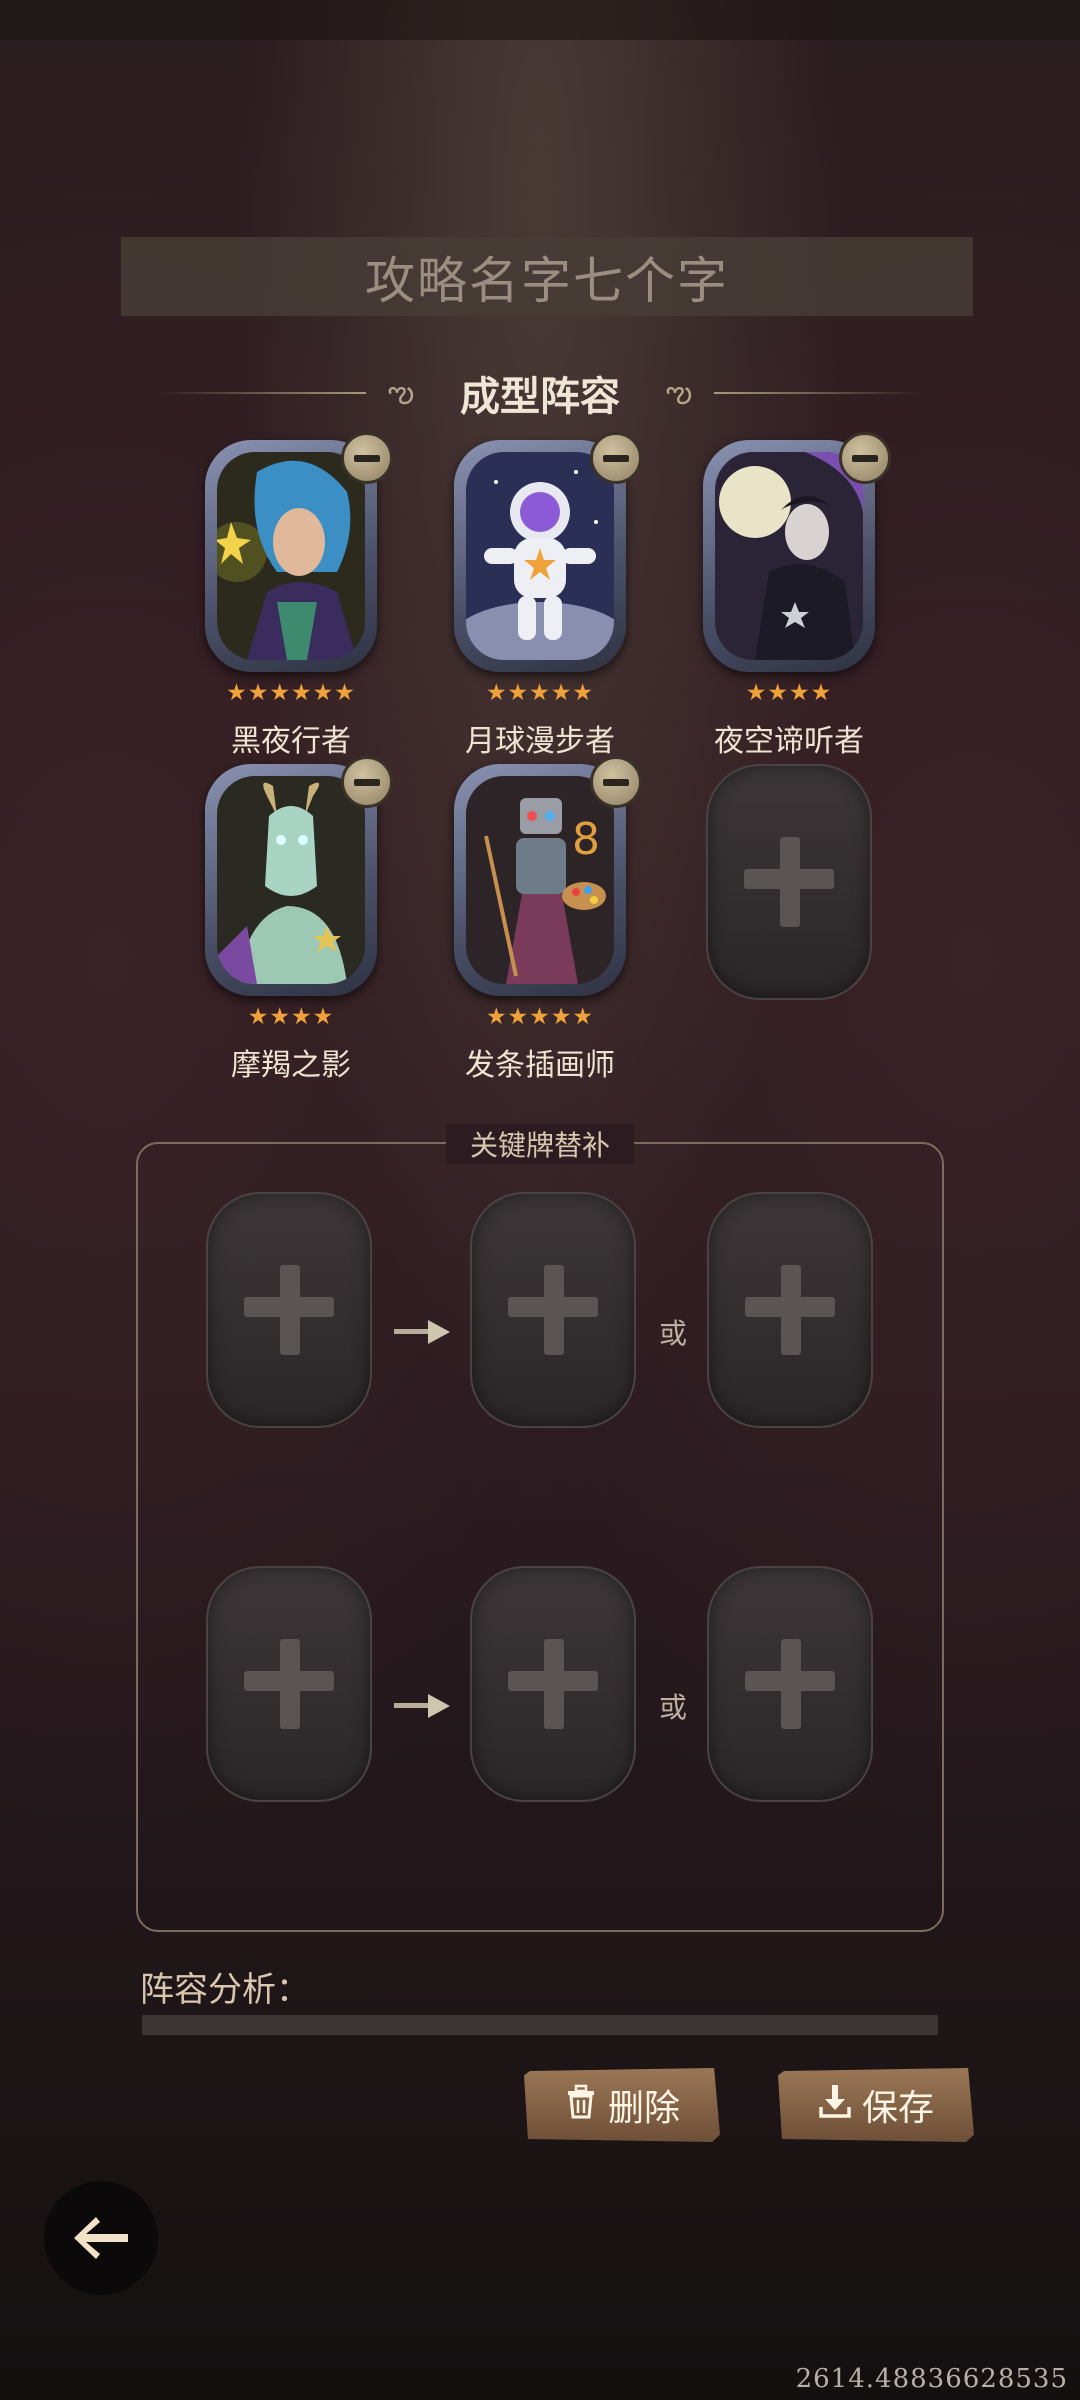 This screenshot has width=1080, height=2400. I want to click on guide-title-bar: 攻略名字七个字, so click(547, 276).